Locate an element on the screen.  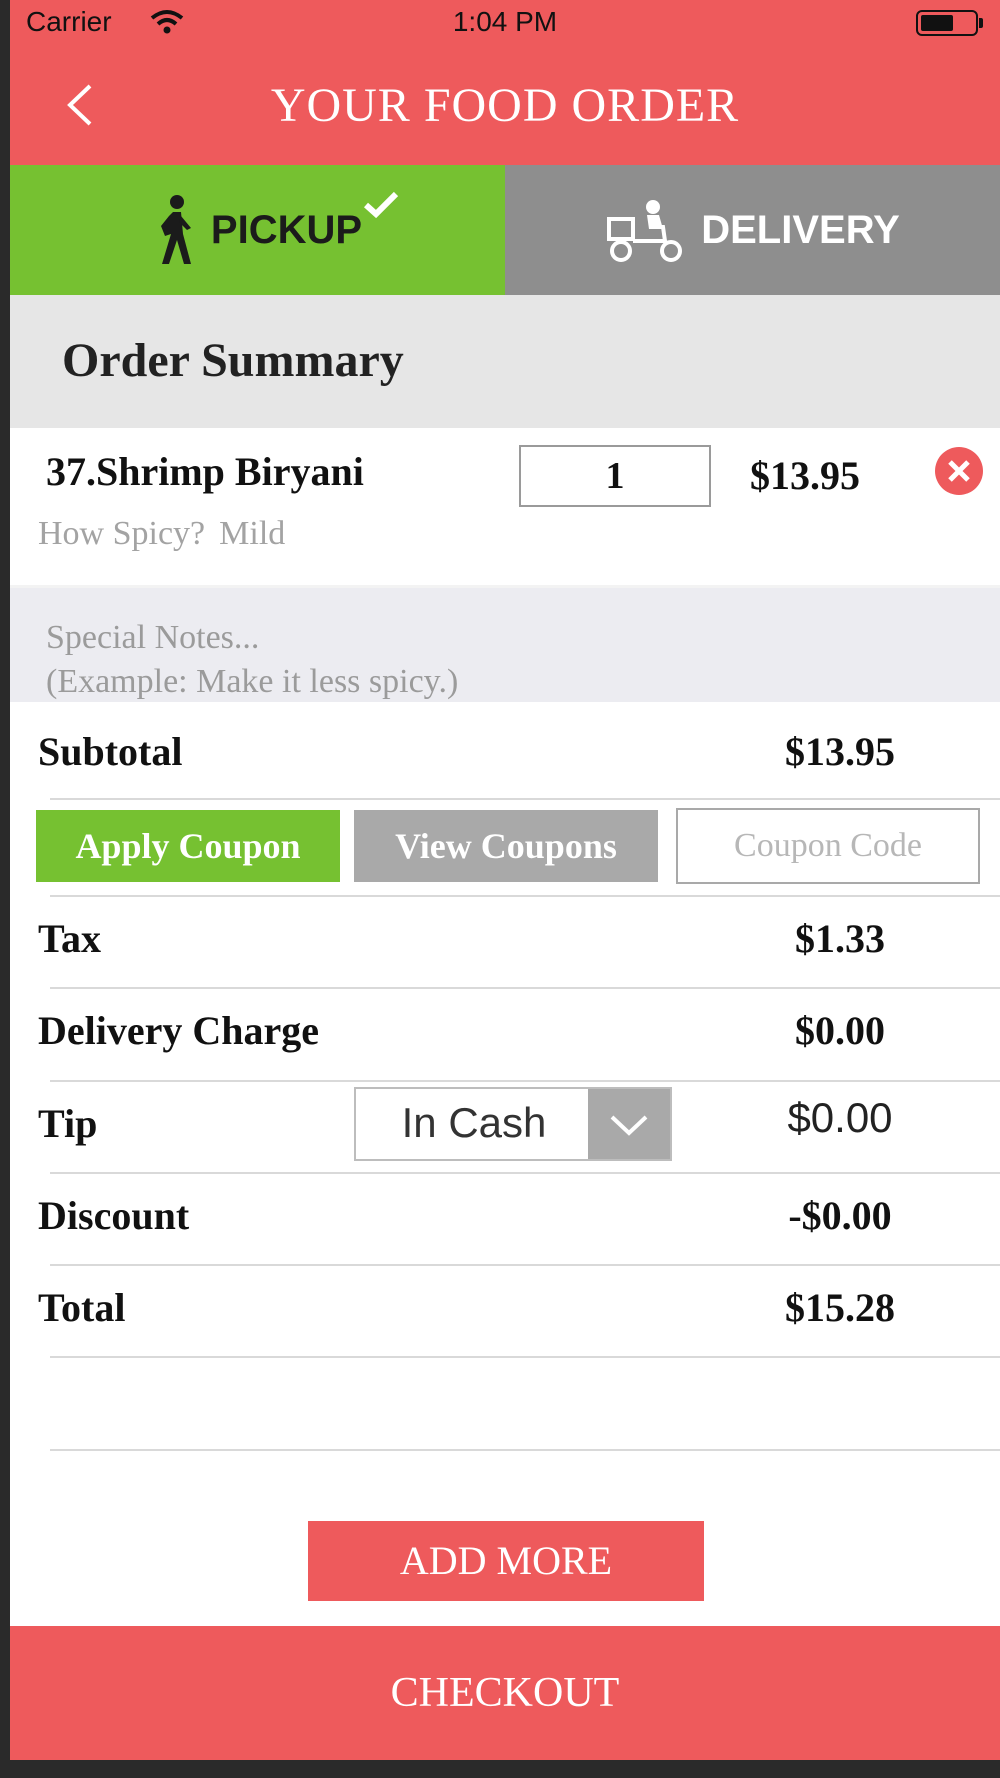
total-label: Total is located at coordinates (82, 1307).